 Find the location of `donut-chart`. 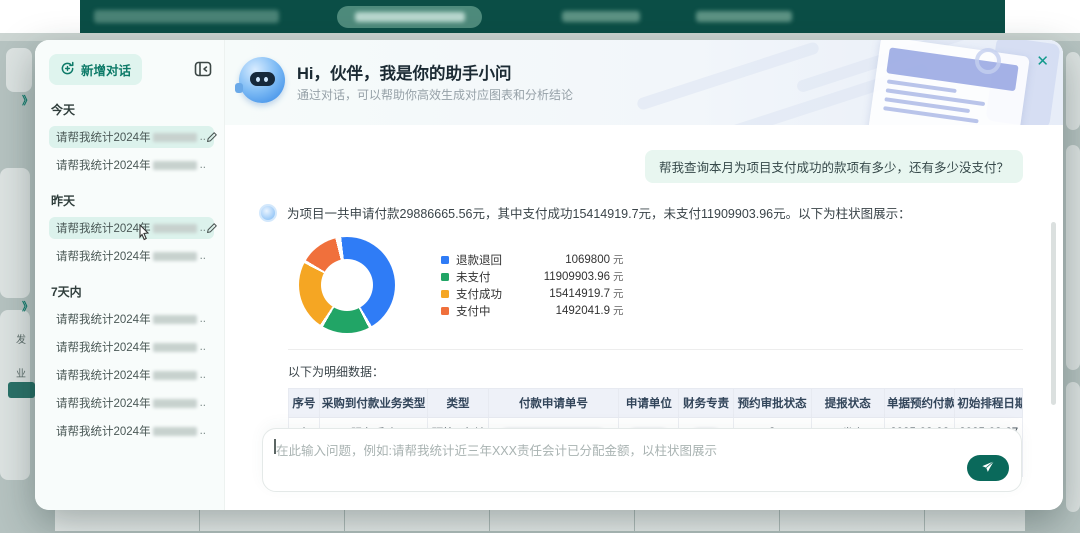

donut-chart is located at coordinates (347, 285).